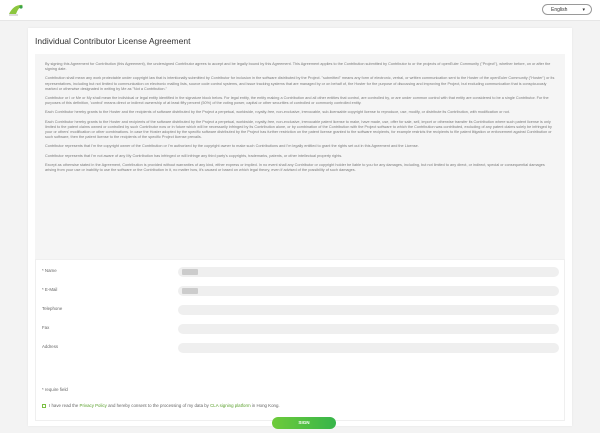 This screenshot has height=433, width=600. Describe the element at coordinates (368, 348) in the screenshot. I see `address-field` at that location.